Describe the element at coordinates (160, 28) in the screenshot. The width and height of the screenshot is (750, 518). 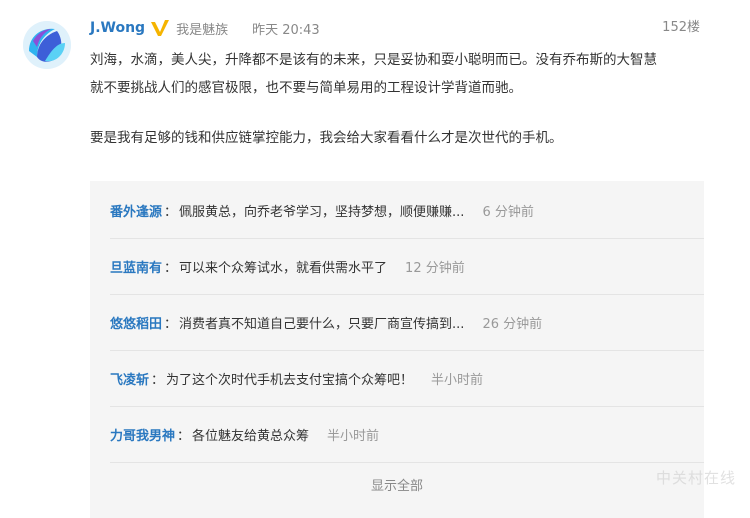
I see `v-verified-icon` at that location.